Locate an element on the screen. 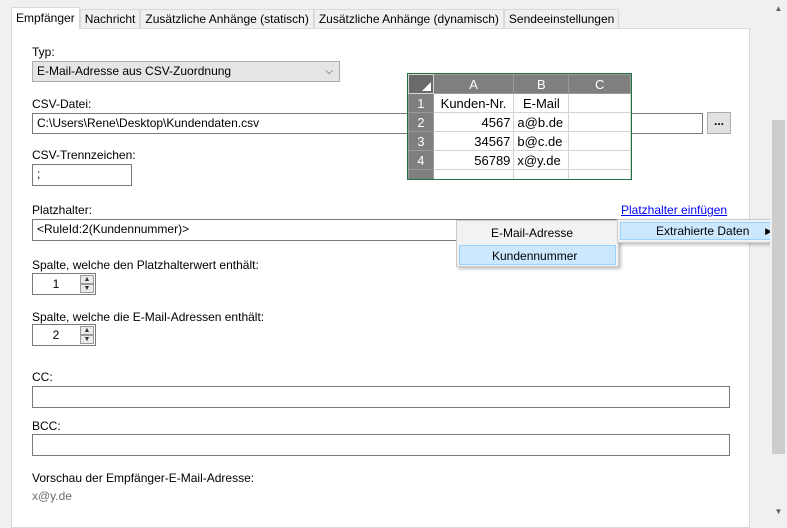 This screenshot has width=787, height=528. type-label: Typ: is located at coordinates (43, 52).